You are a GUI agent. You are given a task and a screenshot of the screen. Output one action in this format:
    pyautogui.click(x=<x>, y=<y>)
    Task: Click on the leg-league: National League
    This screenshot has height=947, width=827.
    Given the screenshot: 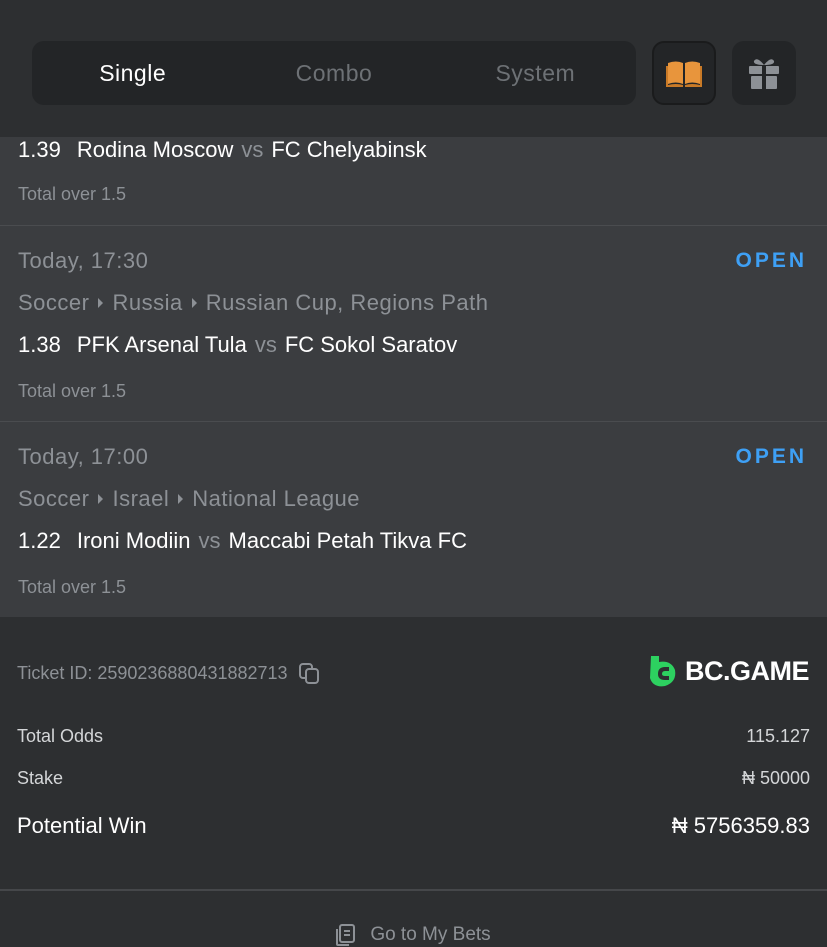 What is the action you would take?
    pyautogui.click(x=276, y=498)
    